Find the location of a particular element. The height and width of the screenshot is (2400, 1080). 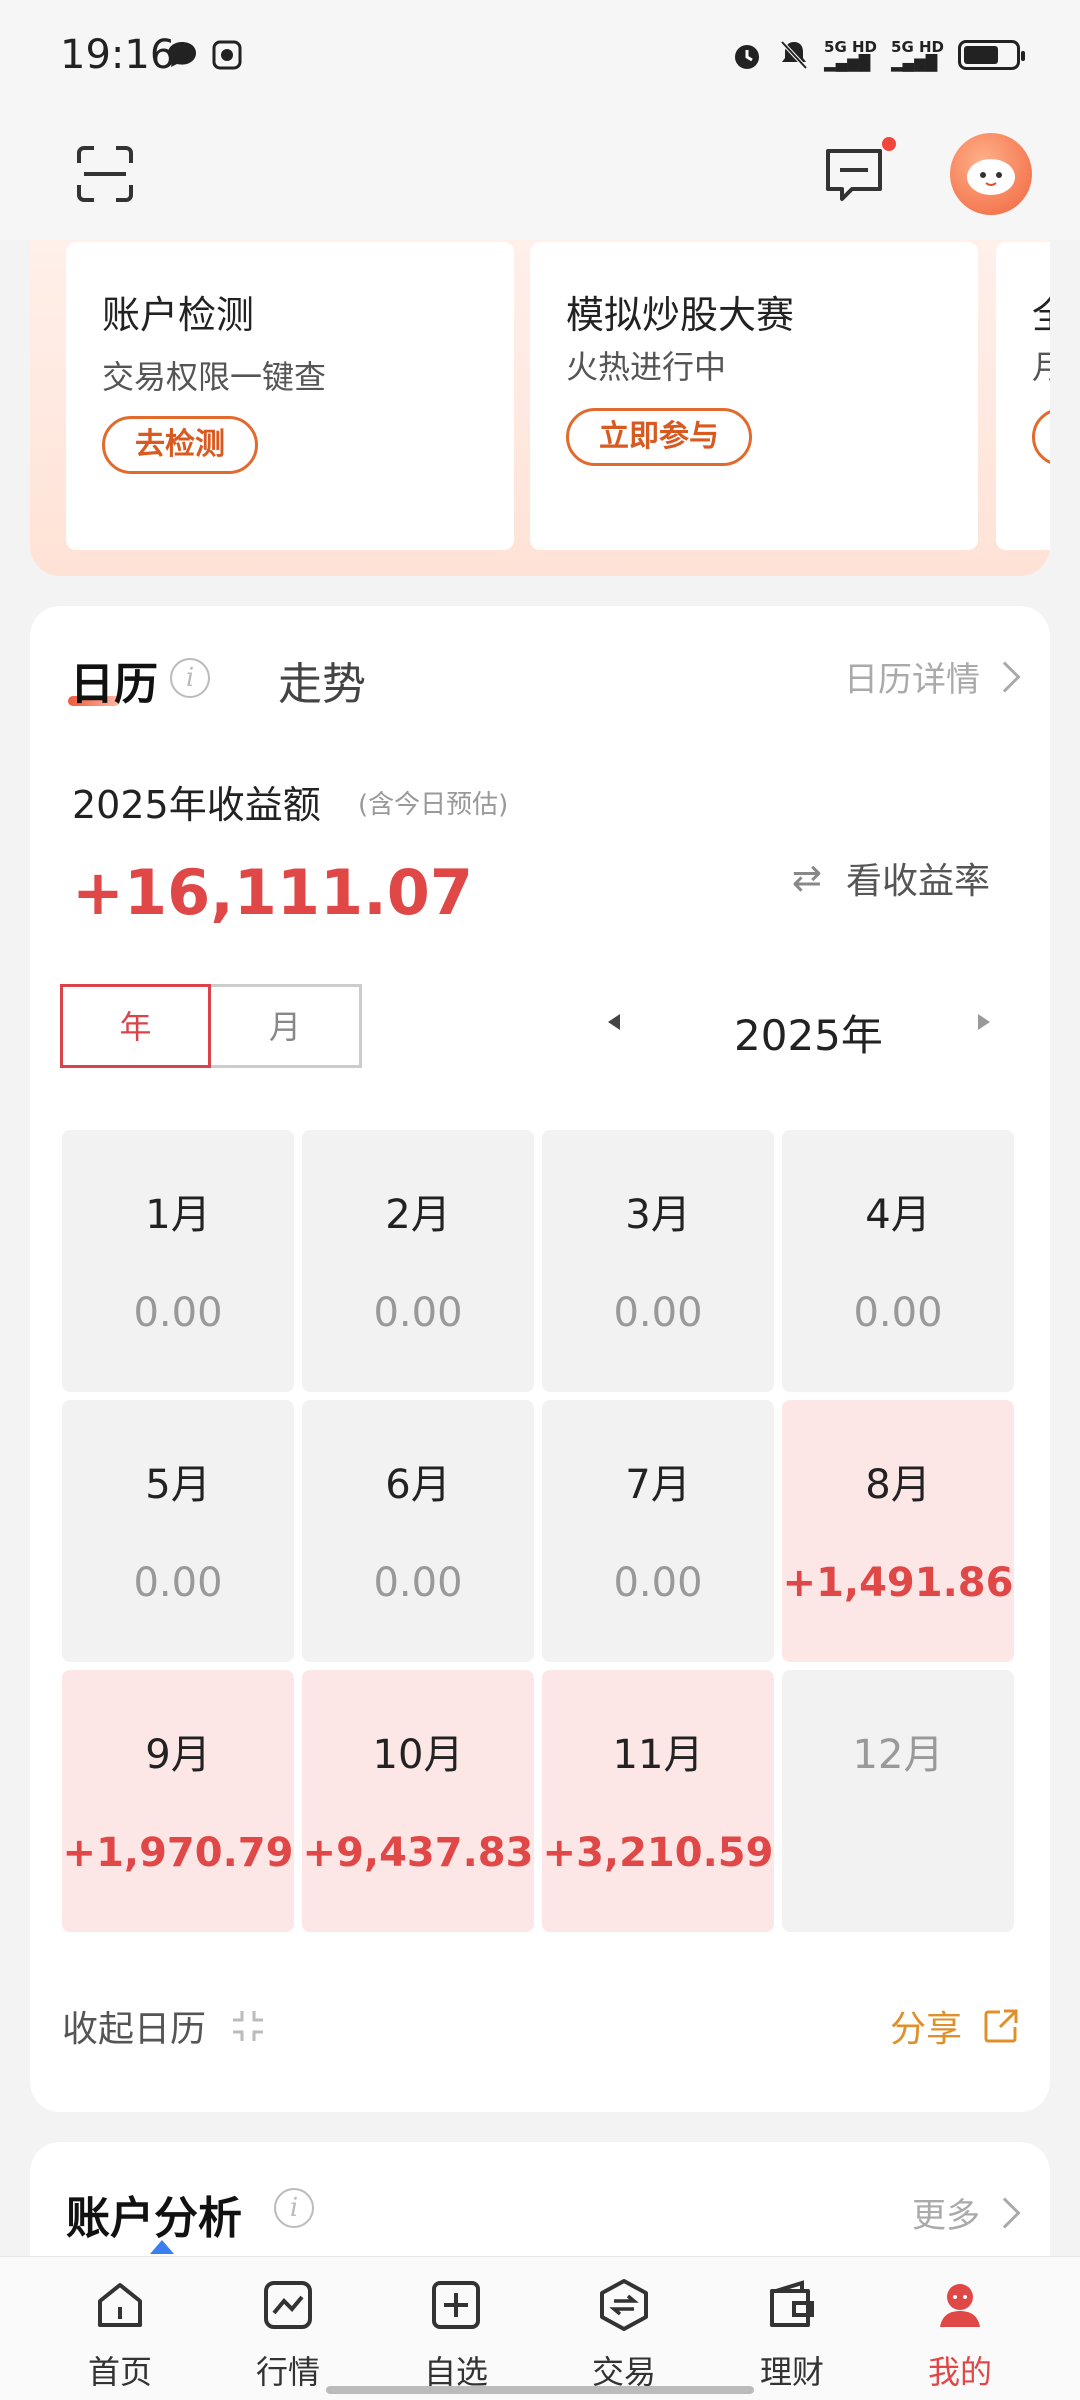

month-label: 4月 is located at coordinates (898, 1215).